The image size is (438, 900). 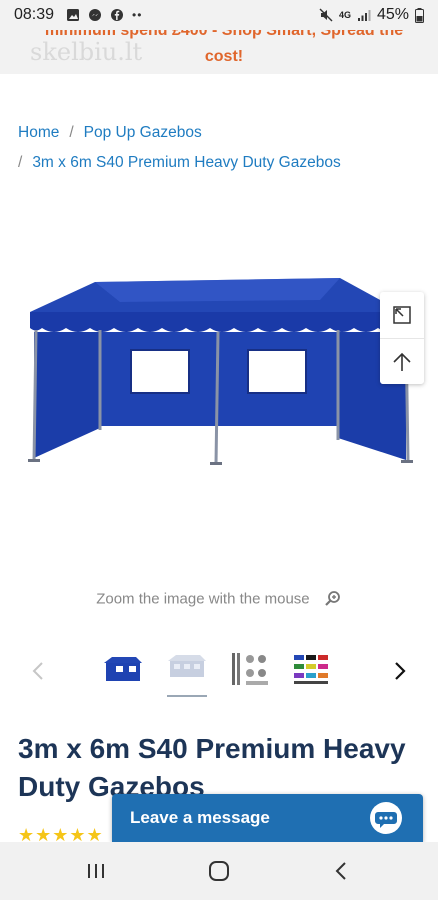 I want to click on selected-thumbnail-indicator, so click(x=187, y=696).